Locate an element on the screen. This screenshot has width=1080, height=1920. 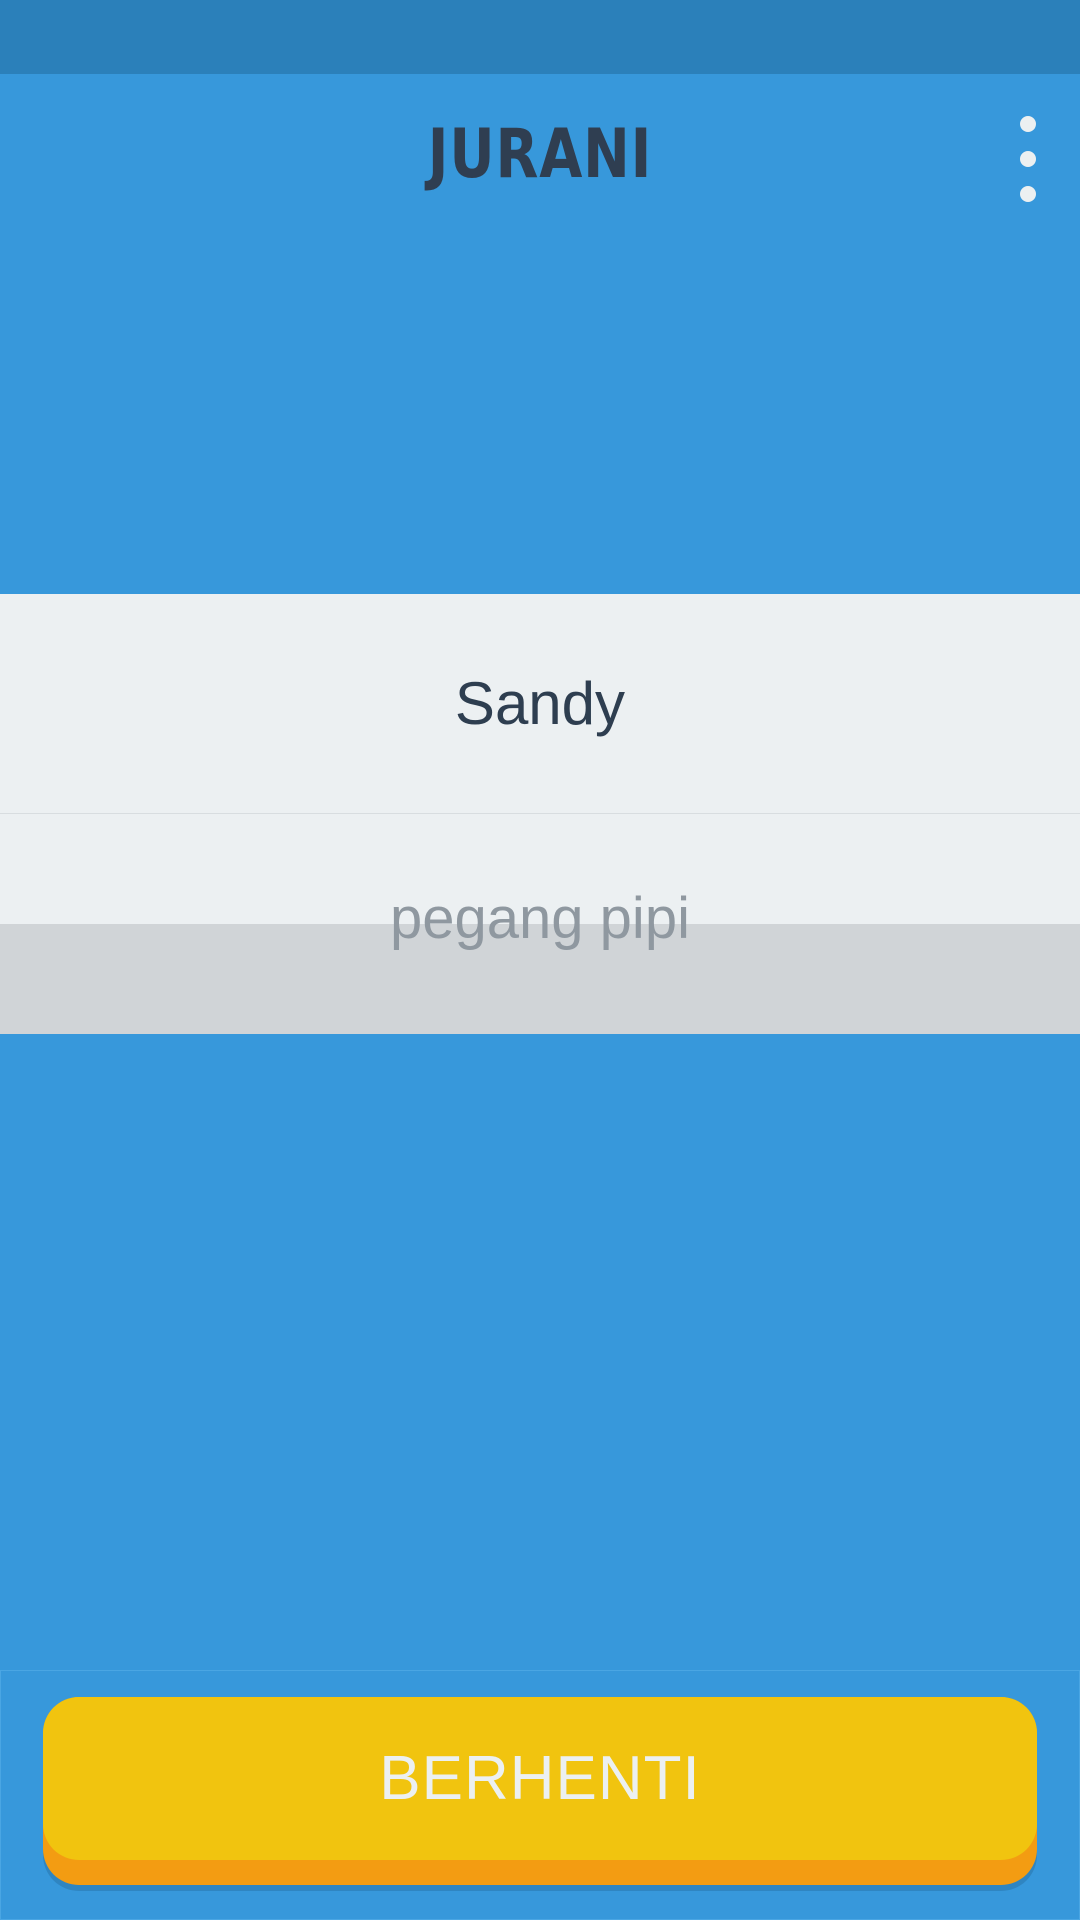
action-text: pegang pipi is located at coordinates (540, 918).